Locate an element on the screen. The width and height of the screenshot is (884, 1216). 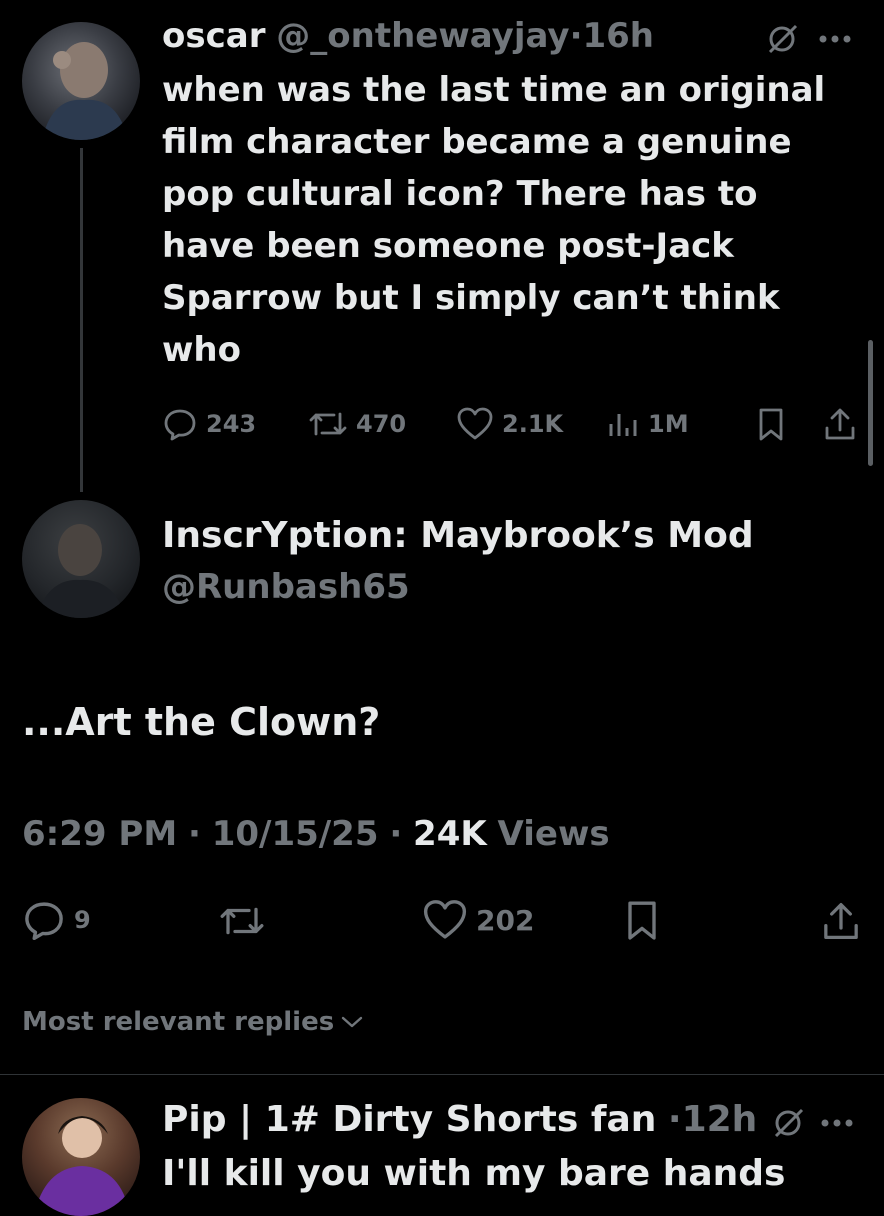
like-count: 202 is located at coordinates (505, 920).